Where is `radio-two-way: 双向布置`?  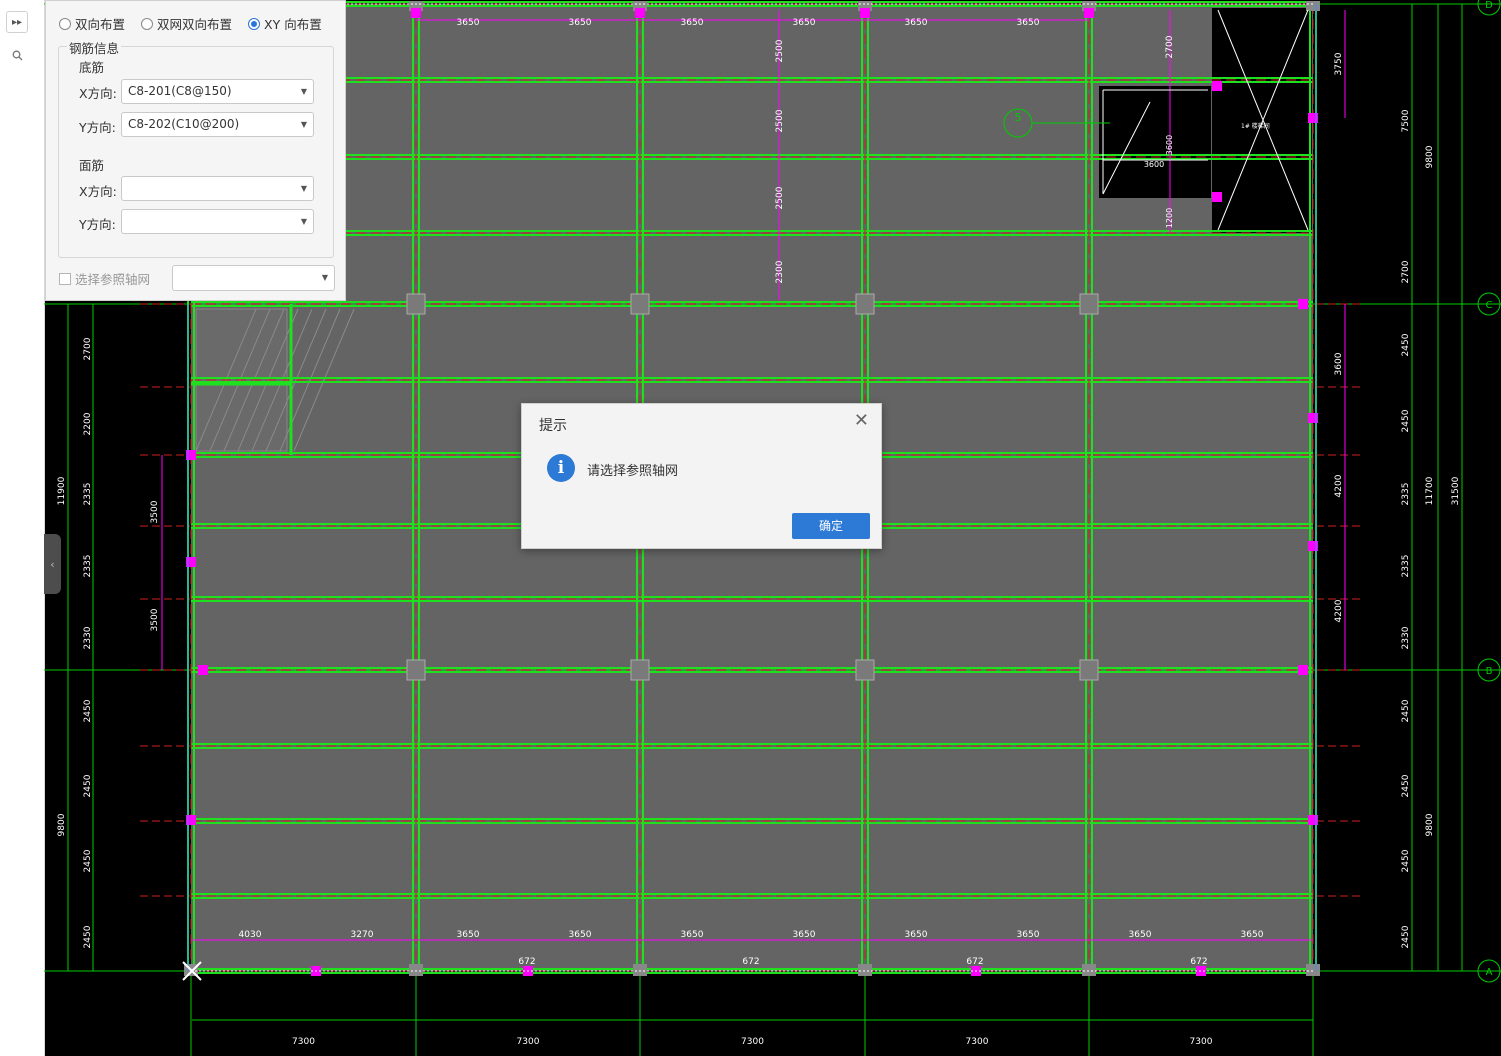
radio-two-way: 双向布置 is located at coordinates (92, 23).